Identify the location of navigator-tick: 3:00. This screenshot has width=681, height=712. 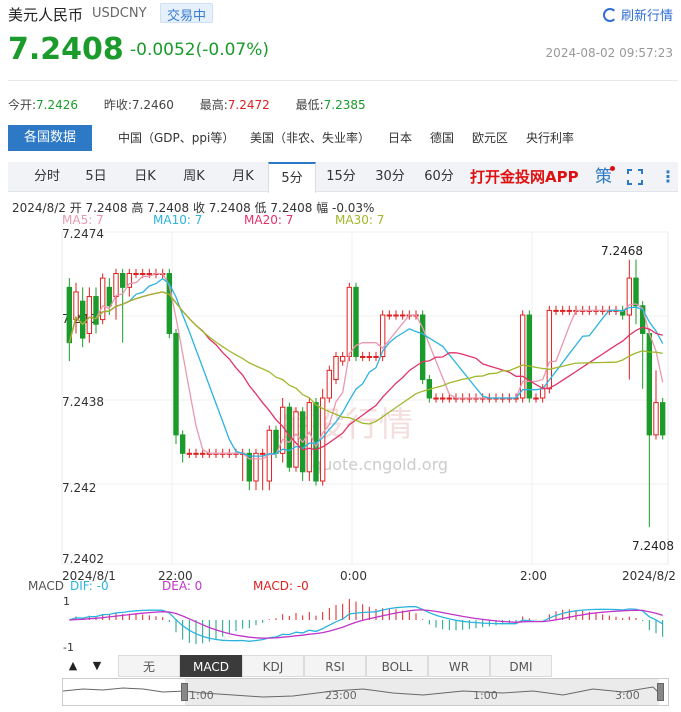
(627, 695).